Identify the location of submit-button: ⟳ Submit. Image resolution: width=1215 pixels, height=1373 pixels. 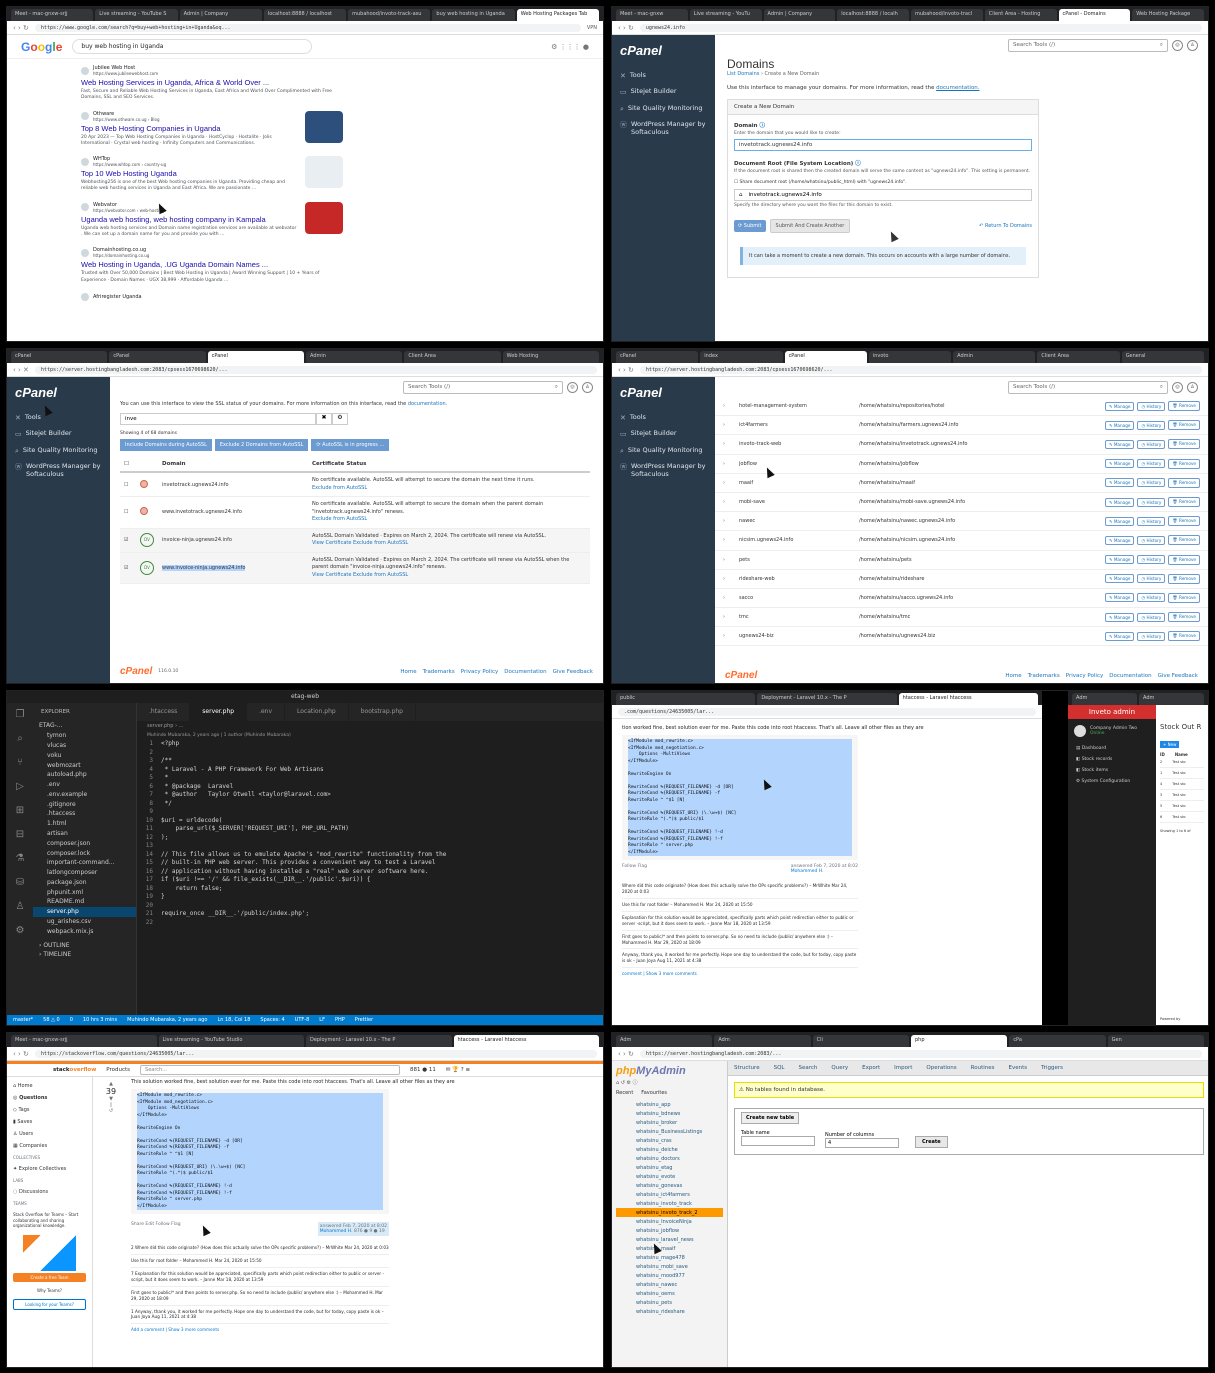
(750, 225).